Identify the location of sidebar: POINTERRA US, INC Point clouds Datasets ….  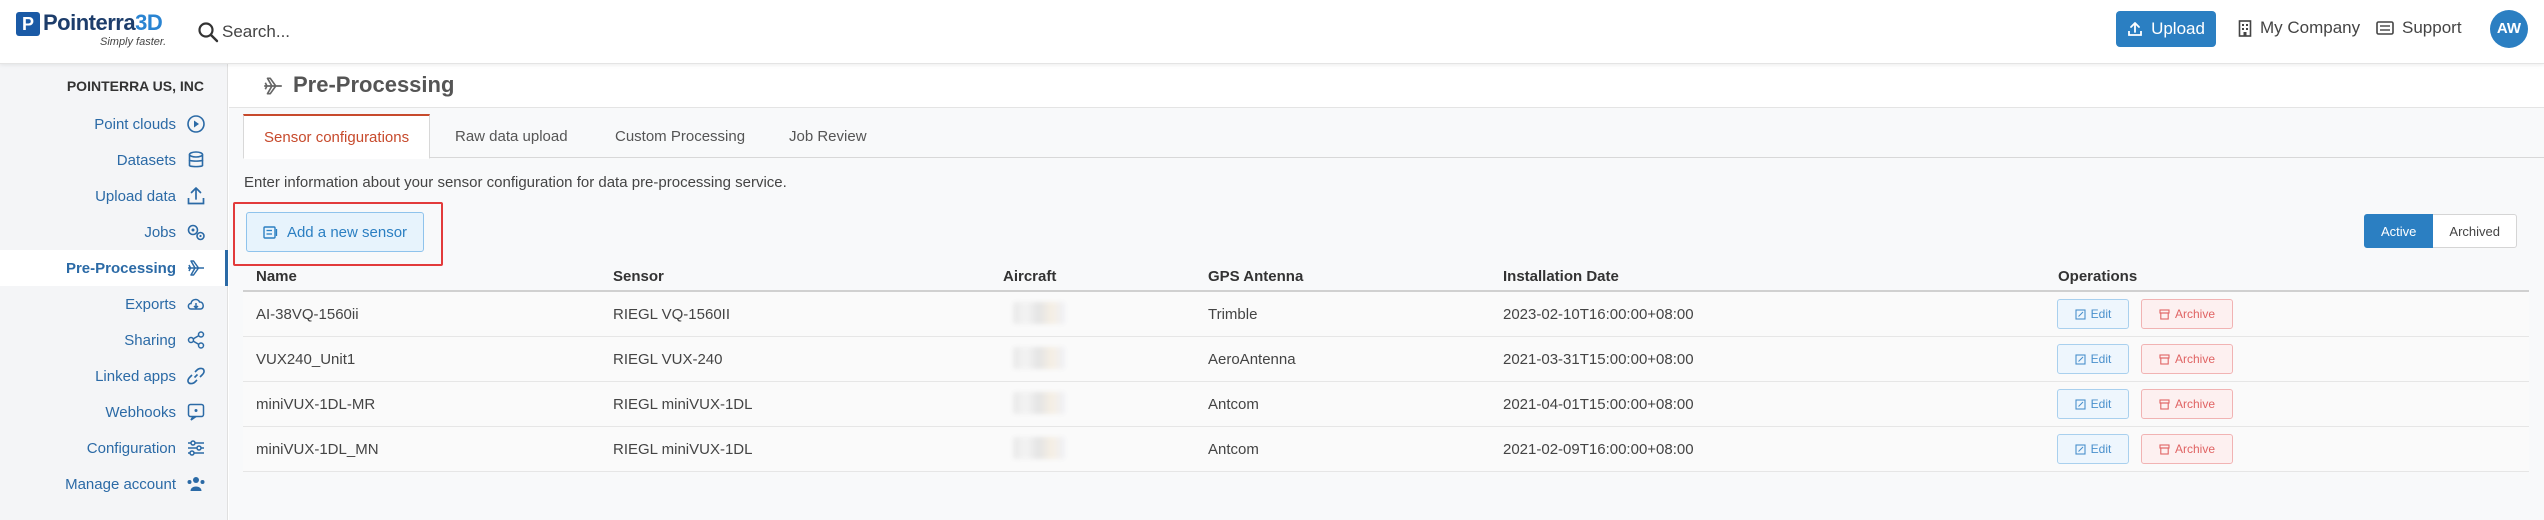
(114, 292).